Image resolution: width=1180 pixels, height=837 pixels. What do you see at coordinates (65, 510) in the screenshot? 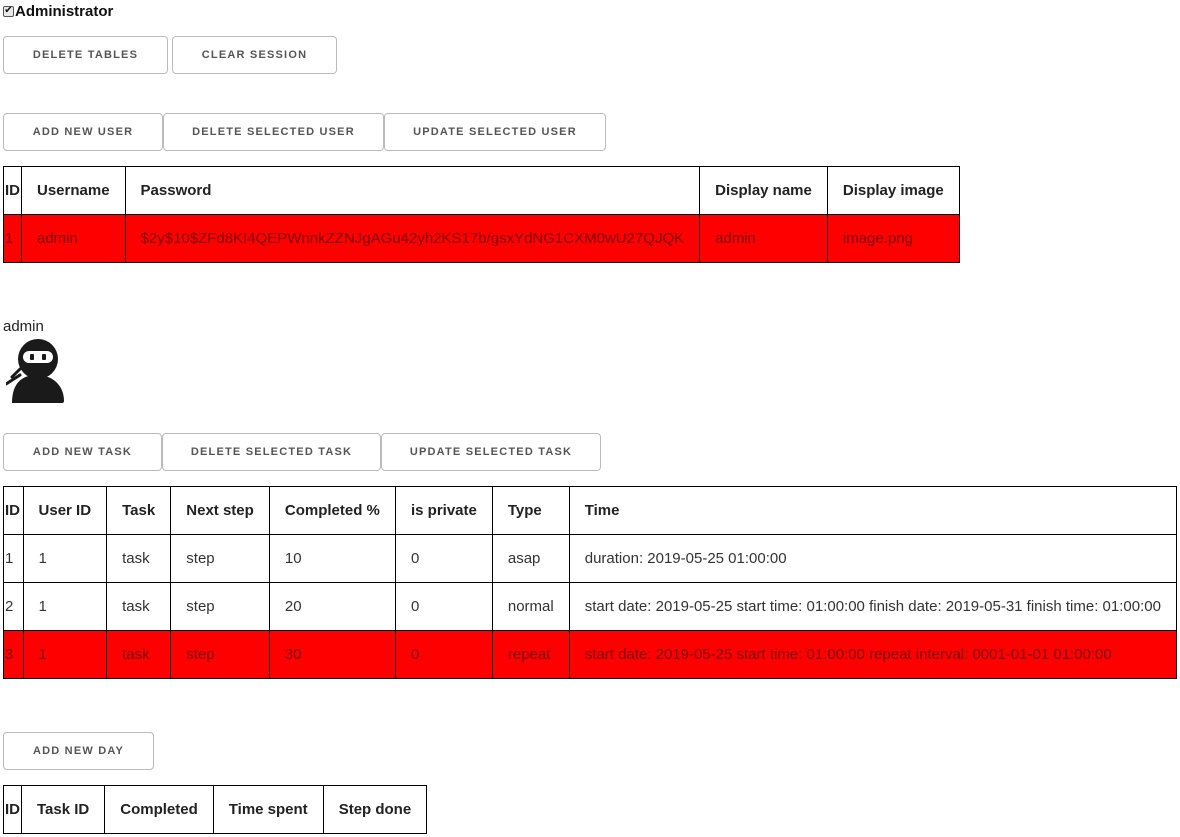
I see `tasks-table-header-cell: User ID` at bounding box center [65, 510].